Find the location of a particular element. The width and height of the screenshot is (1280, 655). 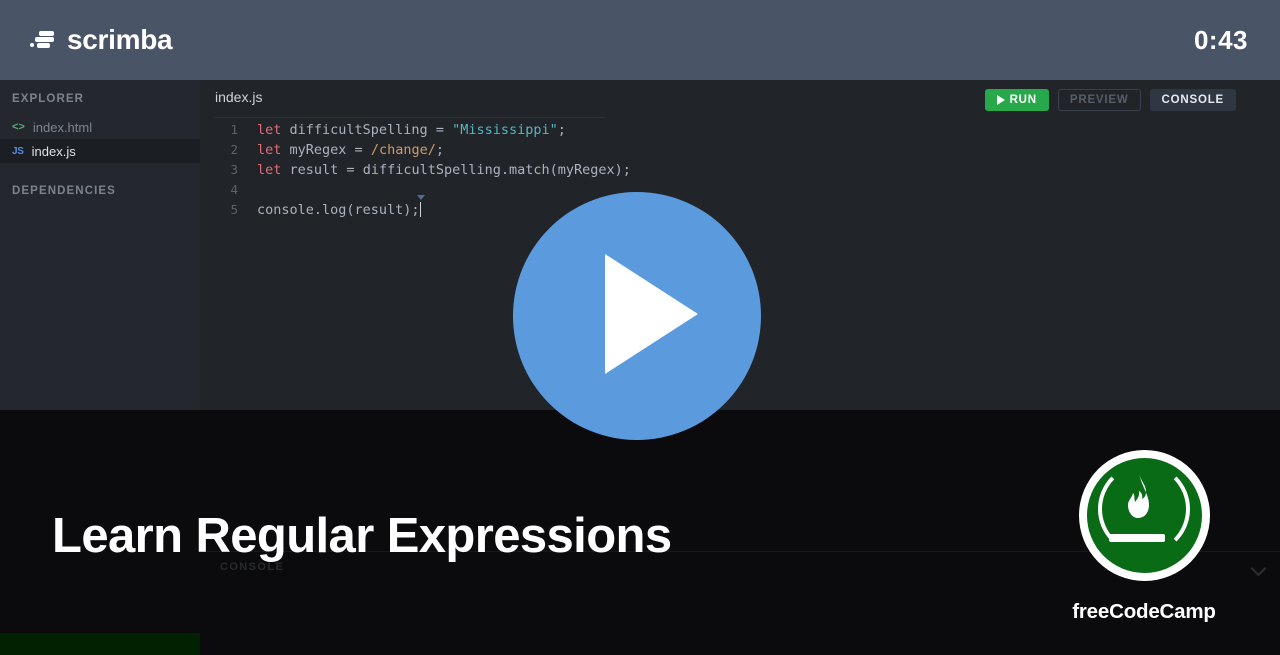

freecodecamp-name: freeCodeCamp is located at coordinates (1144, 611).